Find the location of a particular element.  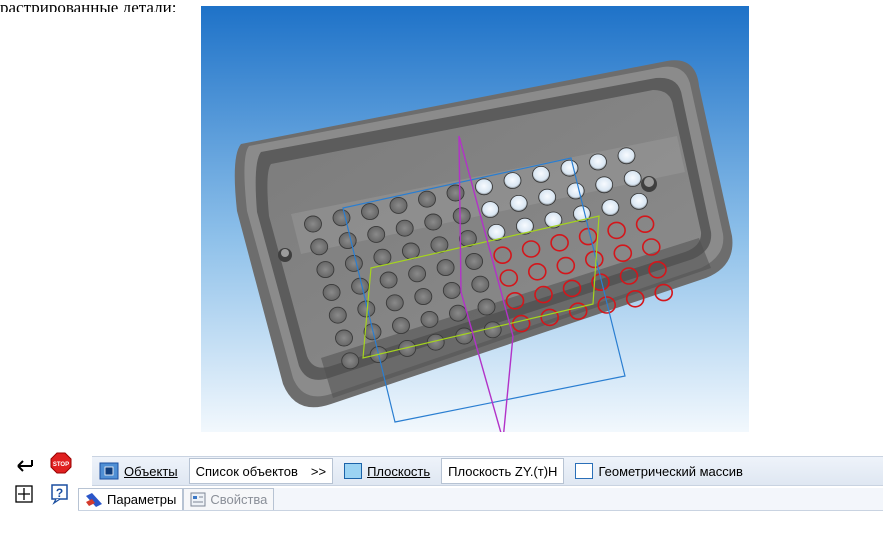

properties-icon is located at coordinates (198, 499).